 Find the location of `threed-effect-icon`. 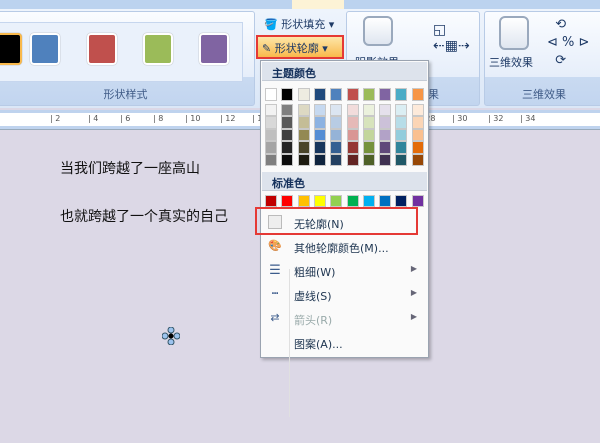

threed-effect-icon is located at coordinates (514, 33).